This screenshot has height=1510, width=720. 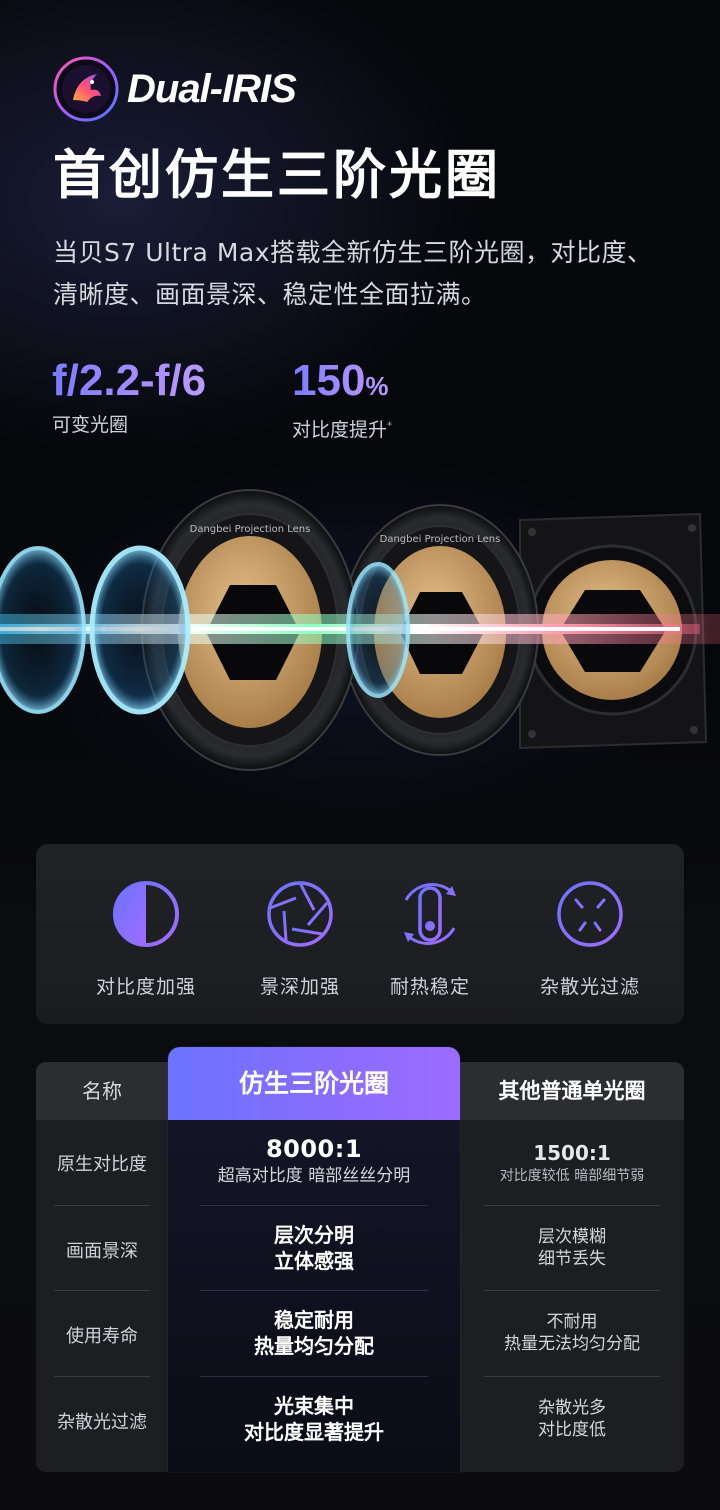 I want to click on other-stray-light-line2: 对比度低, so click(x=572, y=1430).